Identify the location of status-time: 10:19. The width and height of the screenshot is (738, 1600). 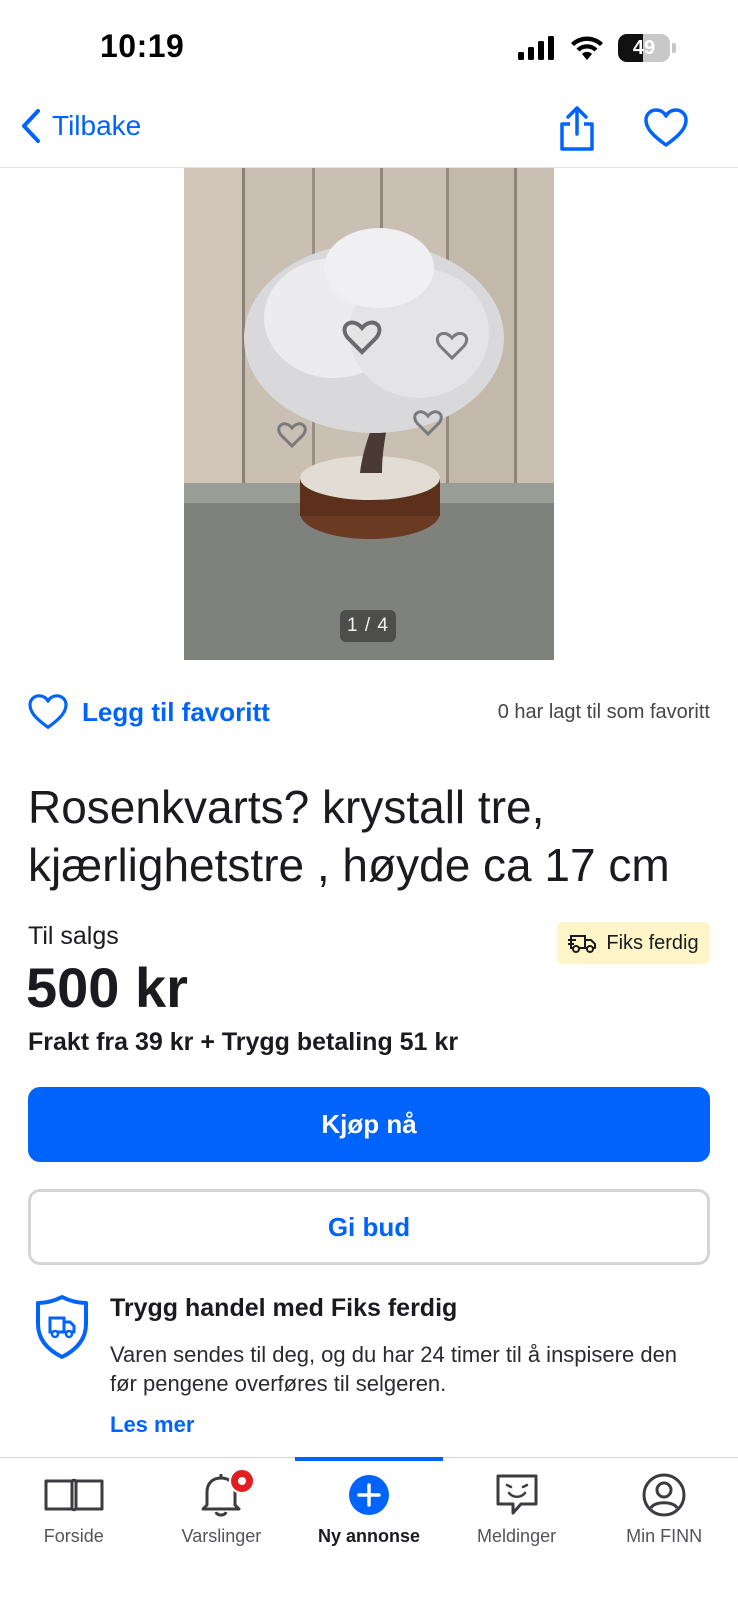
(142, 46).